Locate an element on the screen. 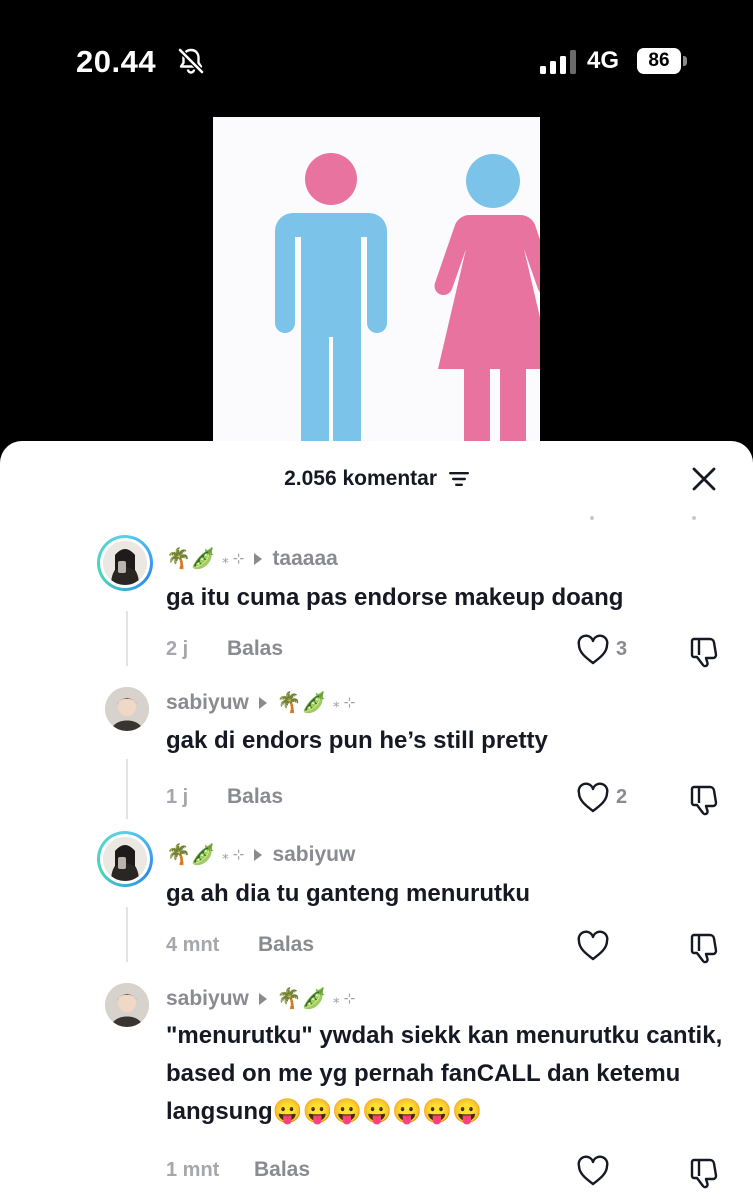 This screenshot has width=753, height=1199. comment-time: 1 j is located at coordinates (177, 797).